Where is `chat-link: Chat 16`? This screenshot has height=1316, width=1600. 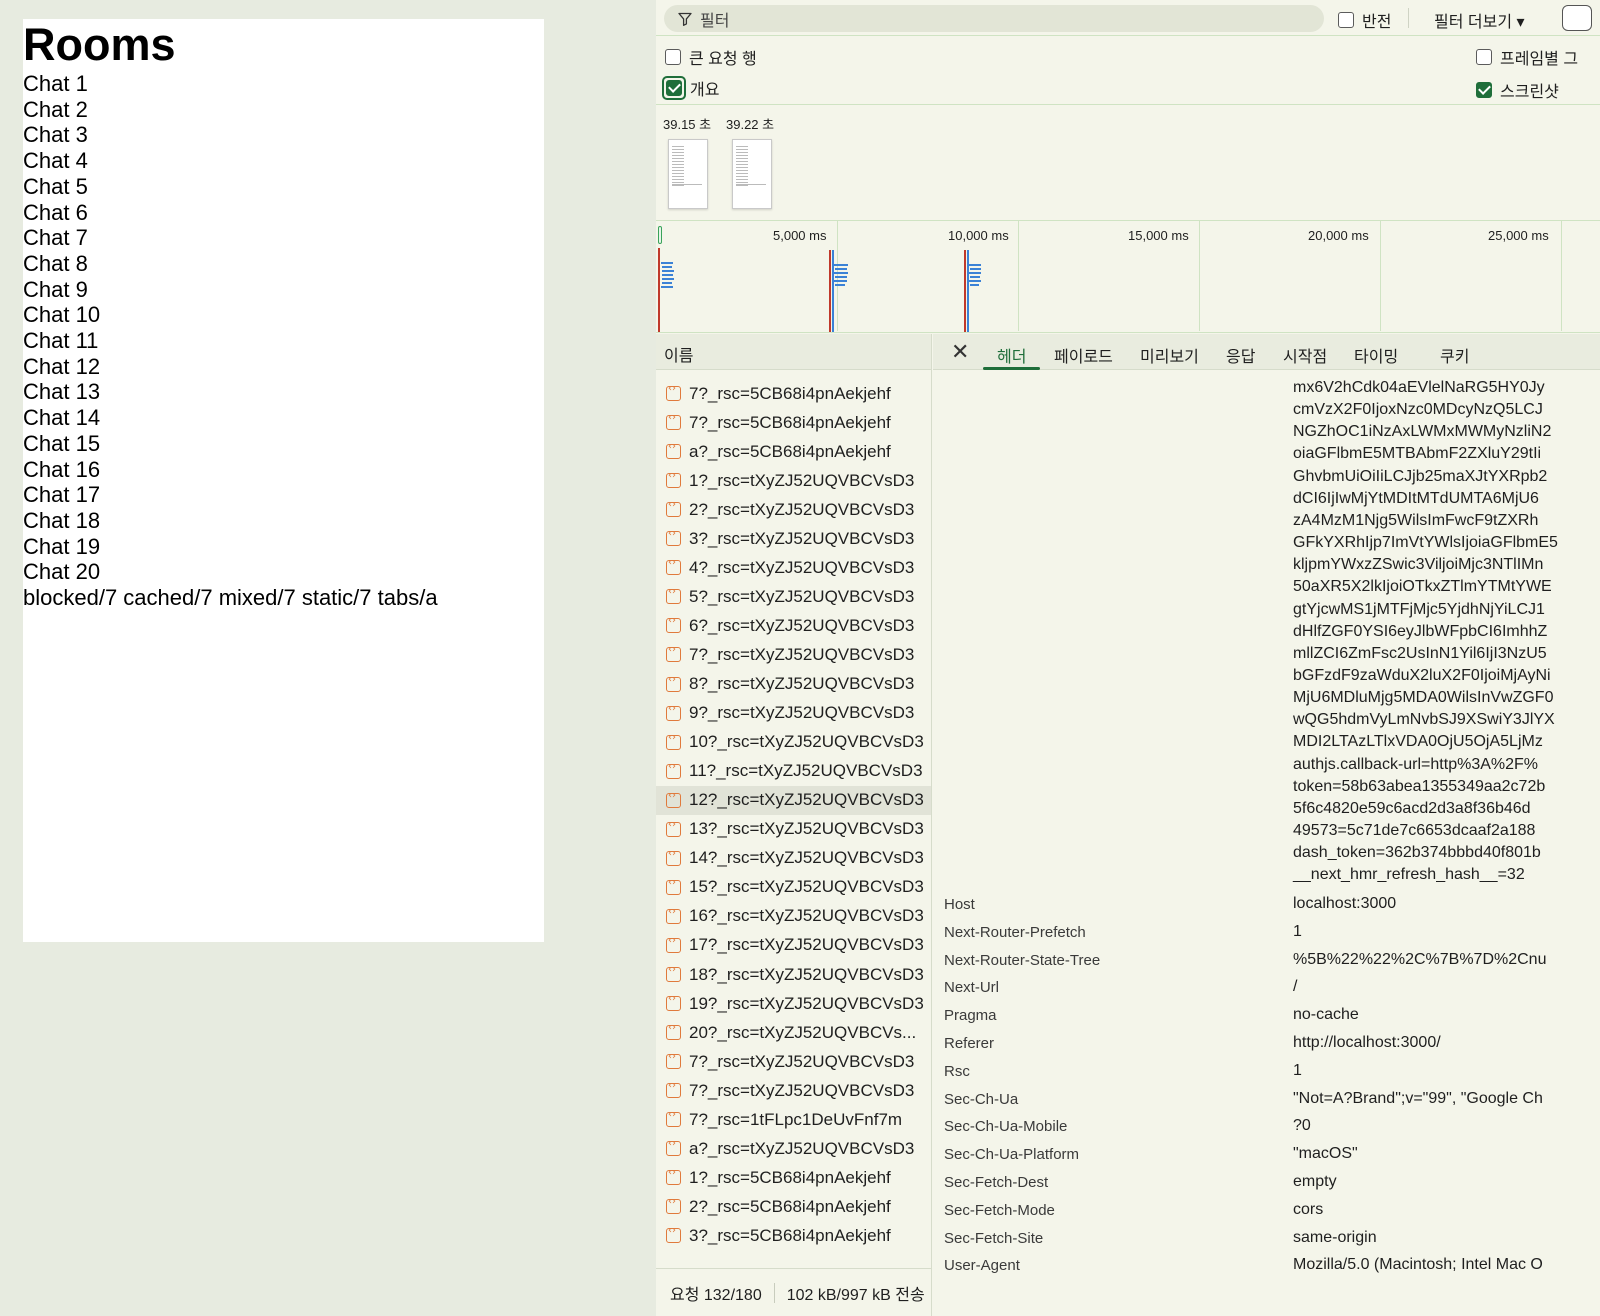
chat-link: Chat 16 is located at coordinates (283, 470).